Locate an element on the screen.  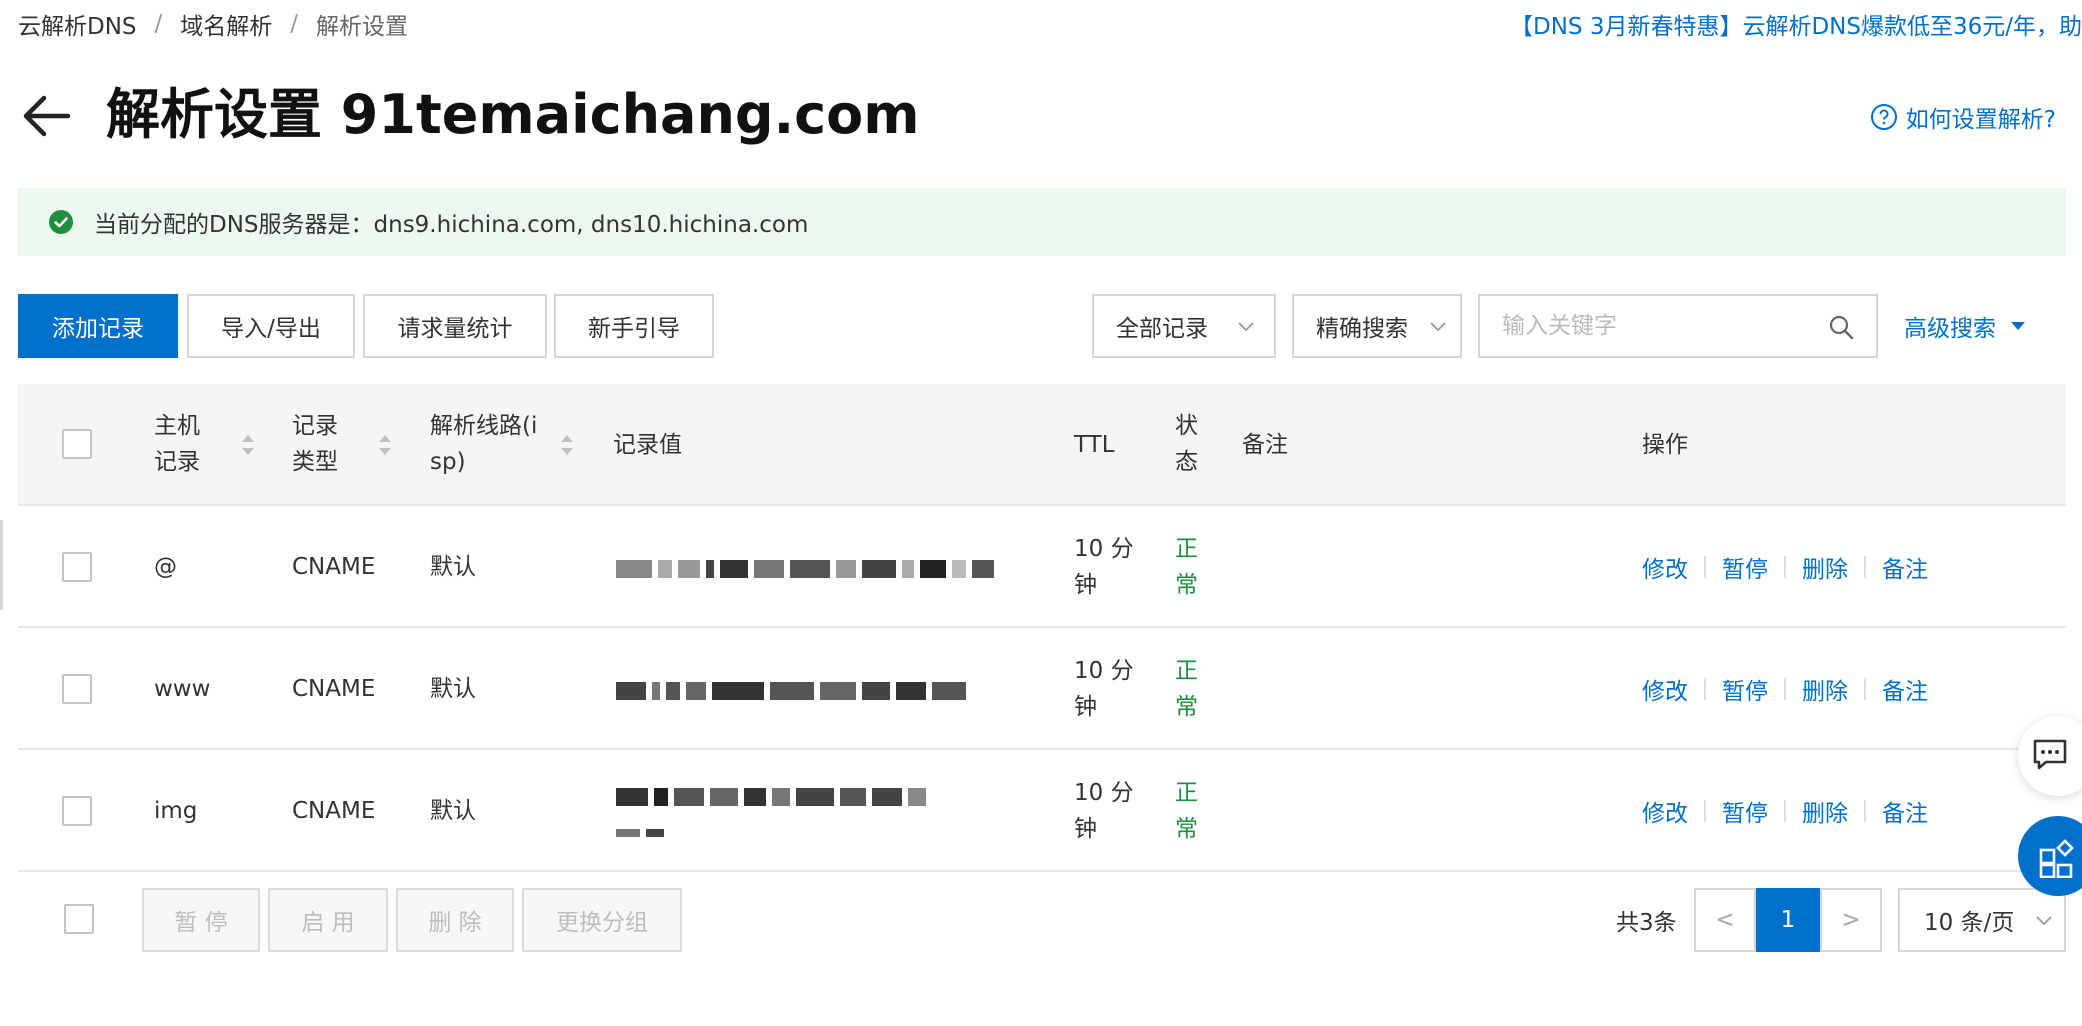
keyword-search-box is located at coordinates (1678, 326).